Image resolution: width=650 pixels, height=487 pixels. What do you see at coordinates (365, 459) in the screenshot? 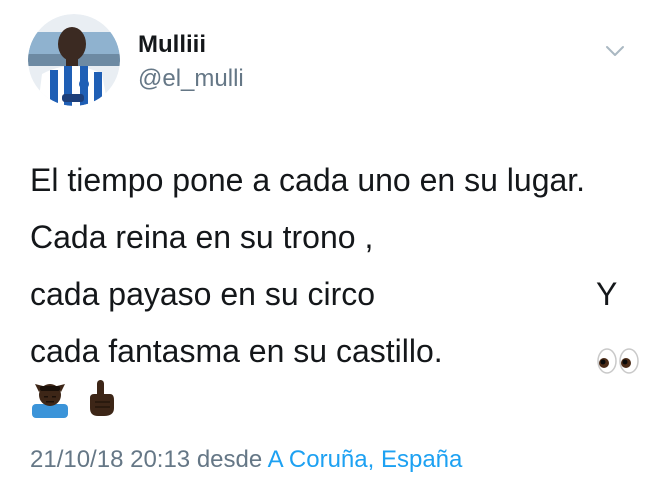
I see `location-link: A Coruña, España` at bounding box center [365, 459].